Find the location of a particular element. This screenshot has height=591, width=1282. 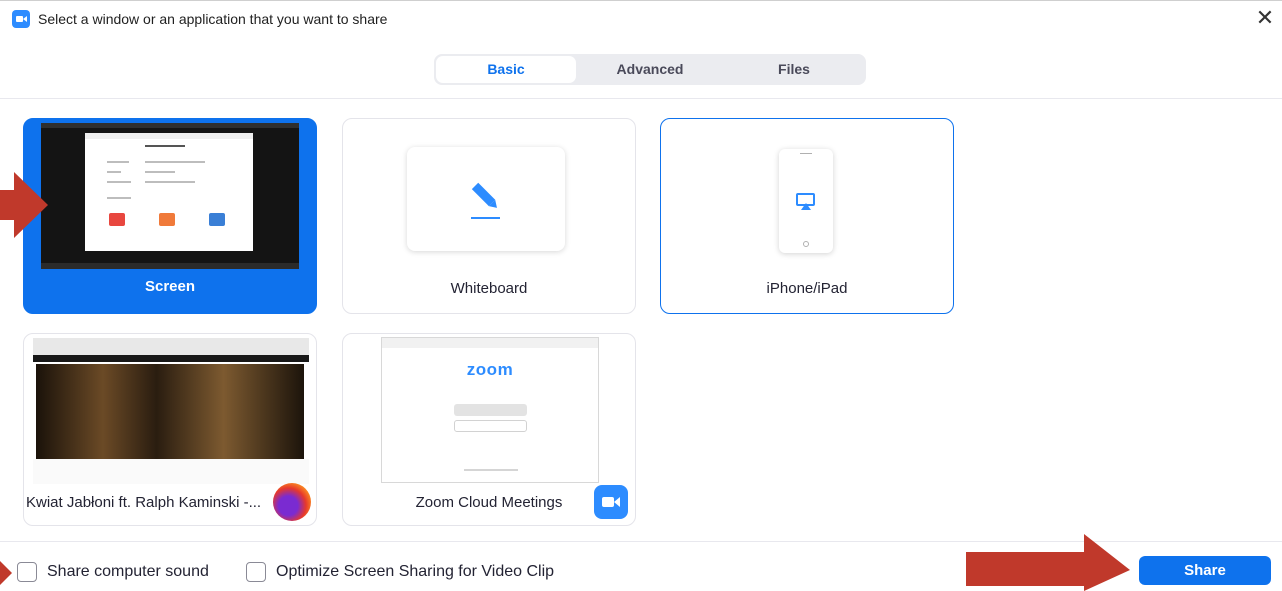

share-computer-sound-option: Share computer sound is located at coordinates (113, 572).